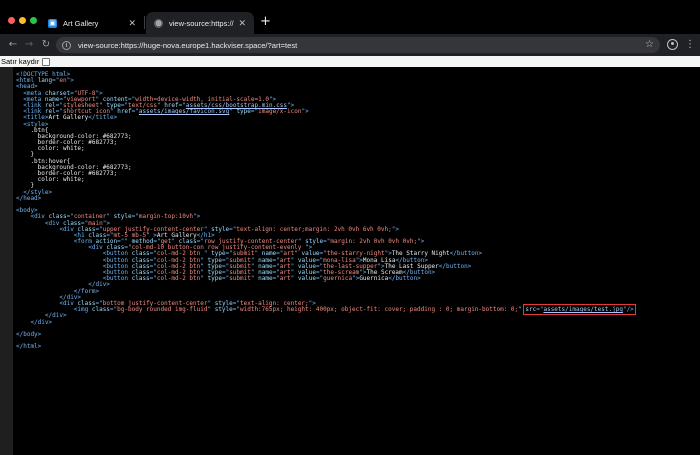 This screenshot has width=700, height=455. I want to click on source-token: </html>, so click(29, 347).